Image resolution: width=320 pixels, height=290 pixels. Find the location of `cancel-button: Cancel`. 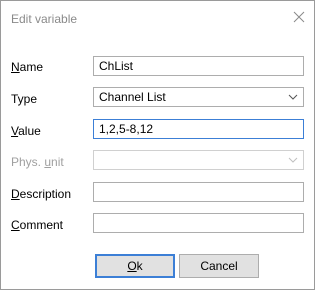

cancel-button: Cancel is located at coordinates (219, 266).